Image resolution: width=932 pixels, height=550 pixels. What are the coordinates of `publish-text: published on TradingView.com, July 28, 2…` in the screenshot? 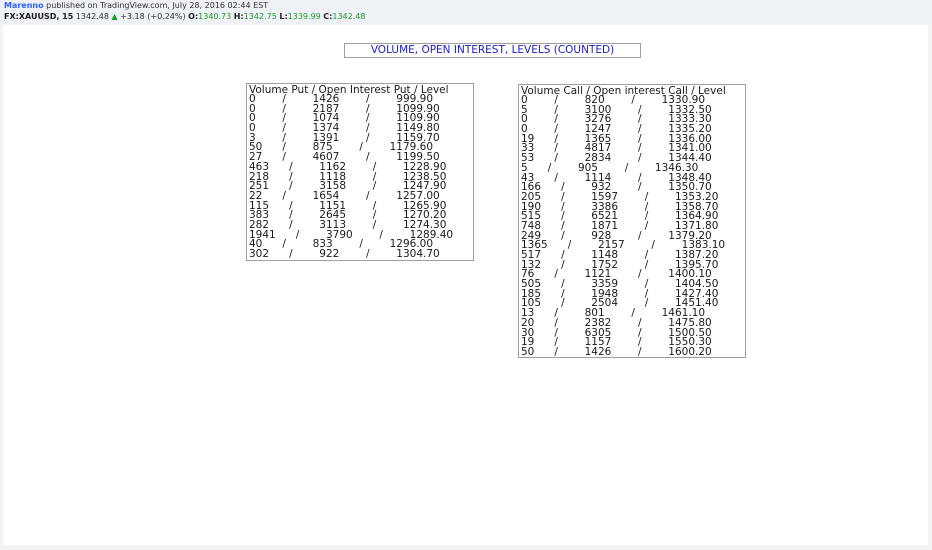 It's located at (157, 5).